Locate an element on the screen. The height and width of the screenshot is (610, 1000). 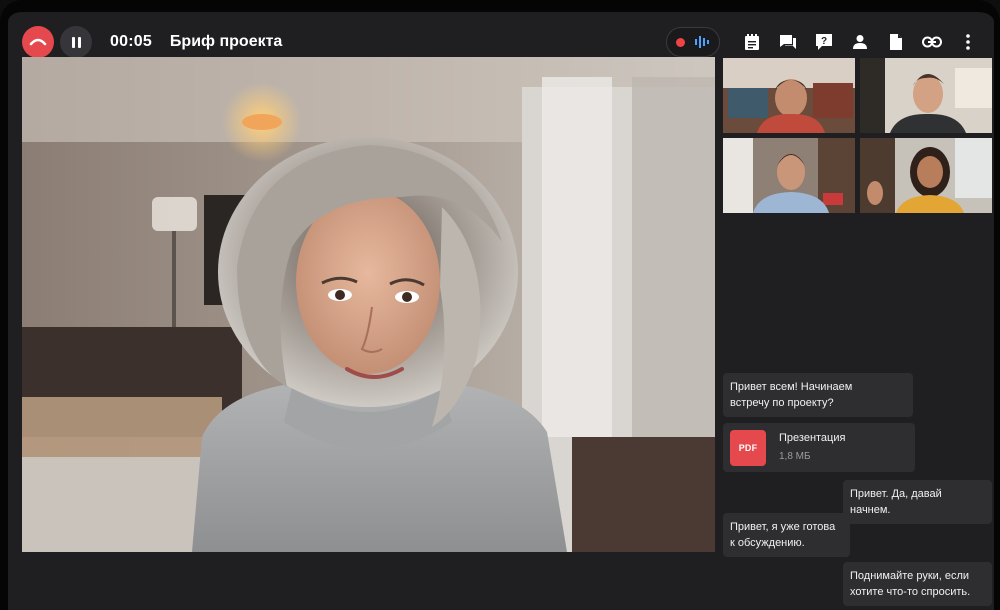
notes-button is located at coordinates (752, 42).